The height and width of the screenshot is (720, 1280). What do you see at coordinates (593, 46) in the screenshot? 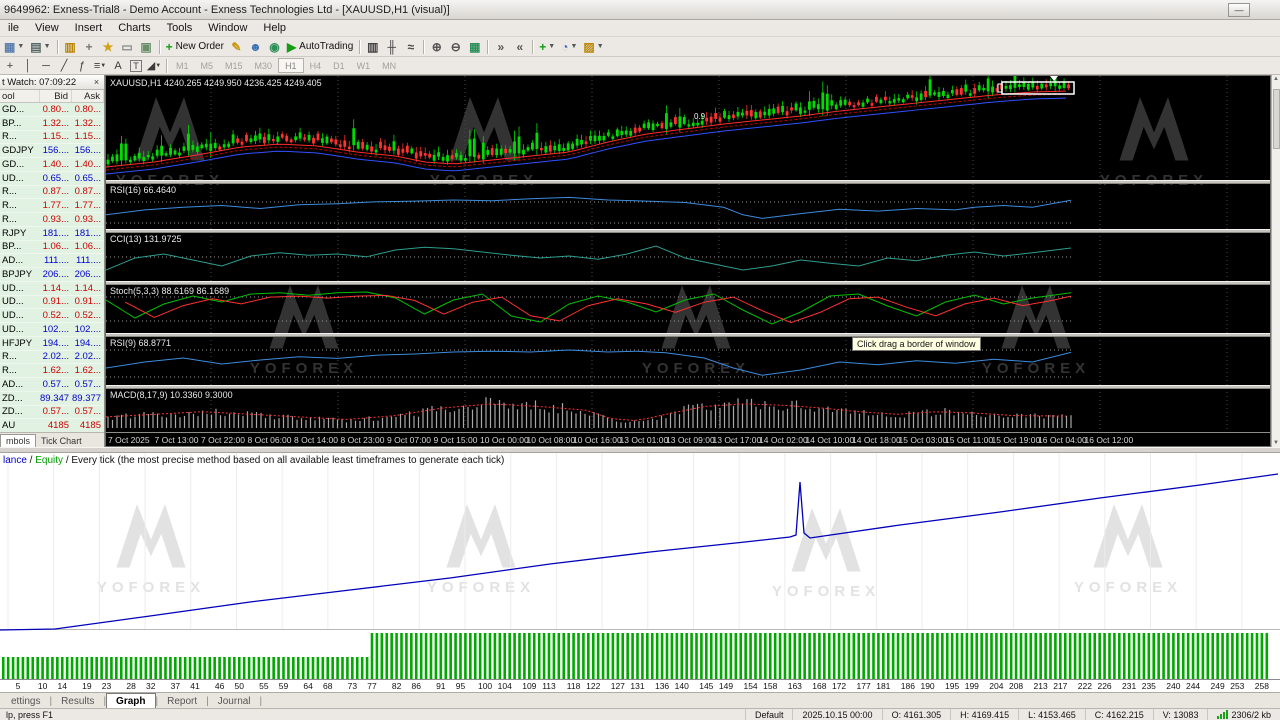
I see `templates-button: ▨ ▼` at bounding box center [593, 46].